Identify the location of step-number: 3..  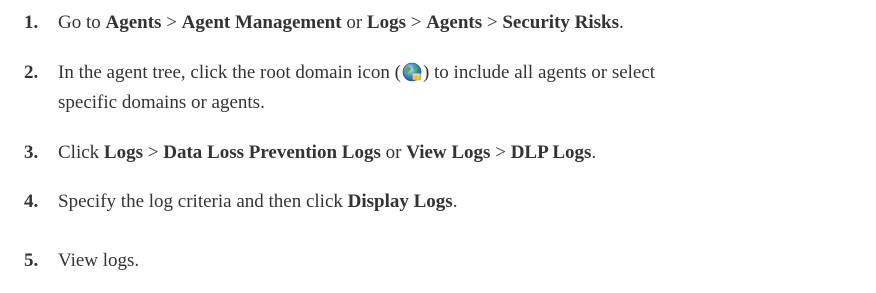
(31, 152).